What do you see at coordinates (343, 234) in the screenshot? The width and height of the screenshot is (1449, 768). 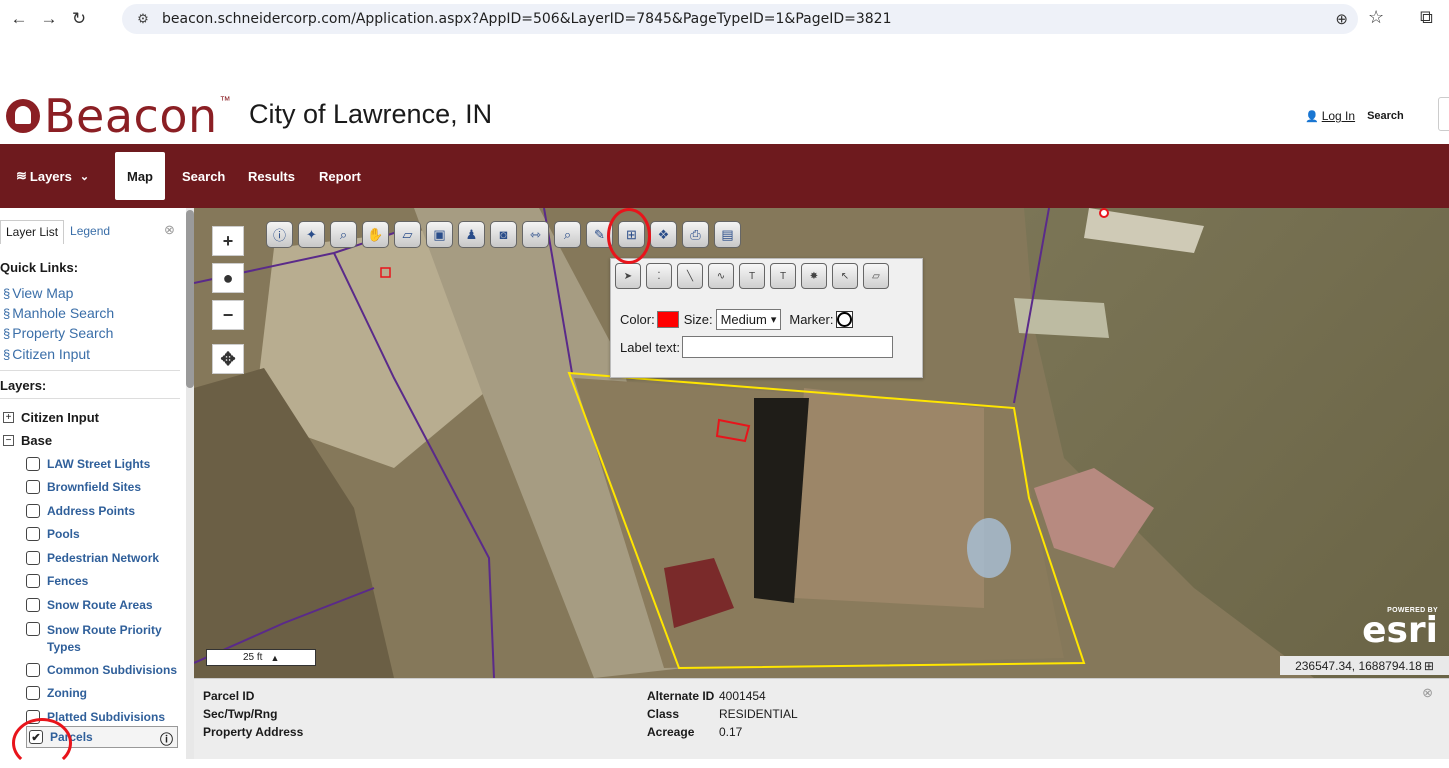 I see `zoom-area-icon: ⌕` at bounding box center [343, 234].